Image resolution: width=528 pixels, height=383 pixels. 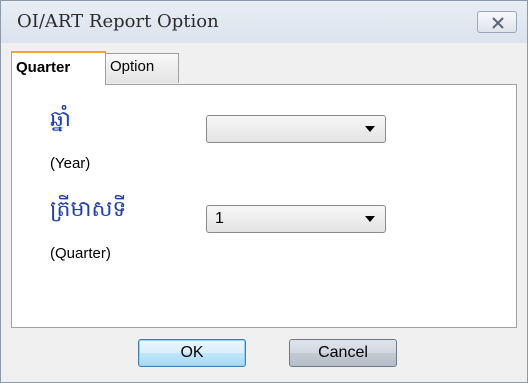 What do you see at coordinates (88, 209) in the screenshot?
I see `quarter-label-khmer: ត្រីមាសទី` at bounding box center [88, 209].